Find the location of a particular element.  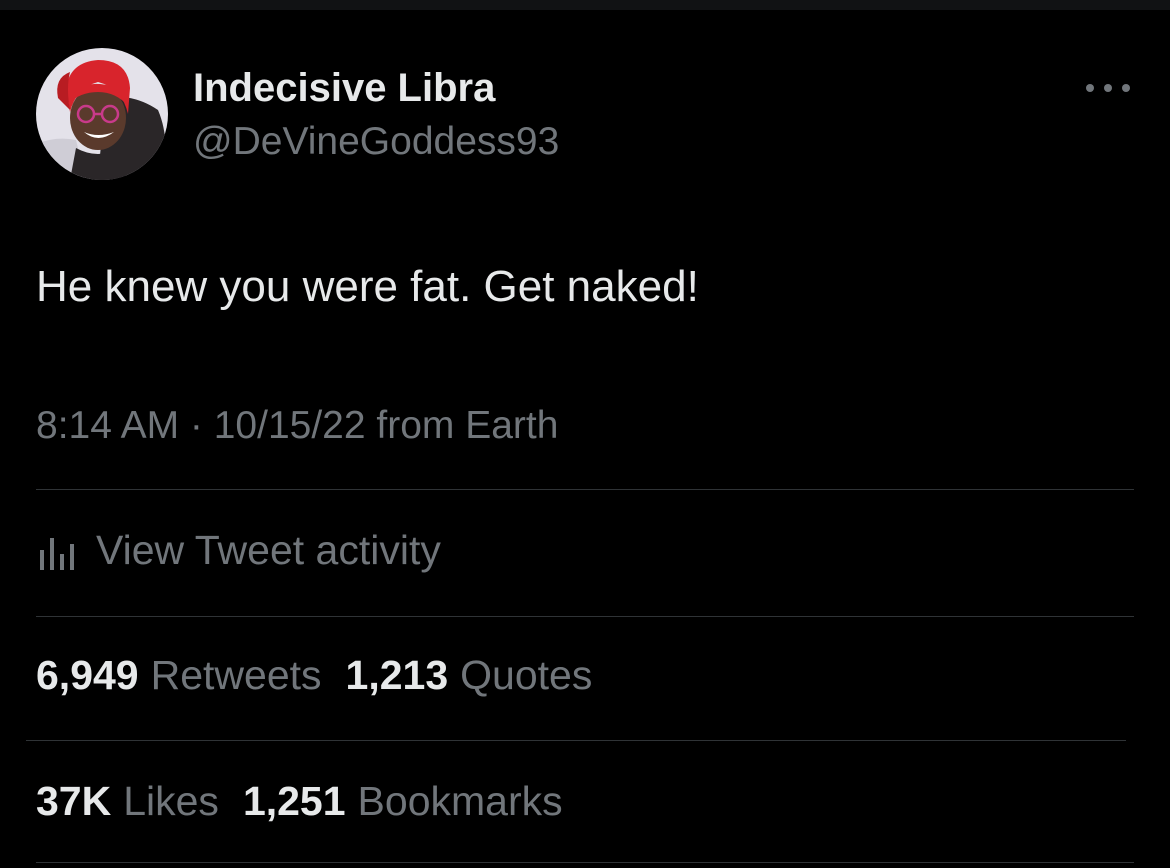

retweets-count: 6,949 is located at coordinates (87, 675).